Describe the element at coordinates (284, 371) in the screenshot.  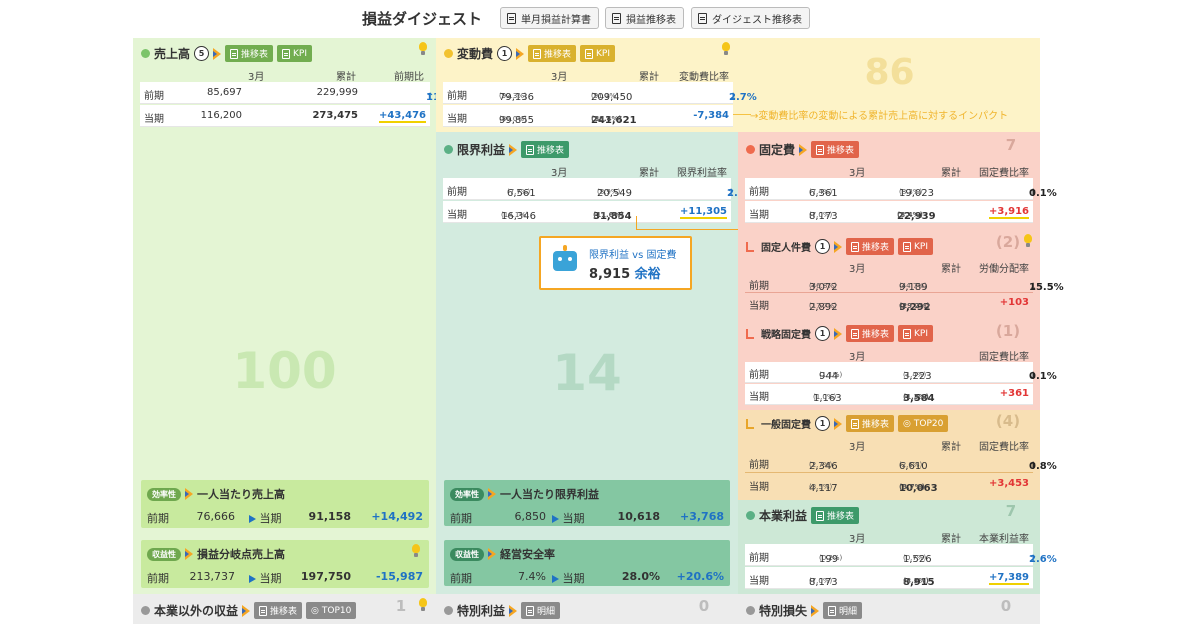
I see `sales-big-number: 100` at that location.